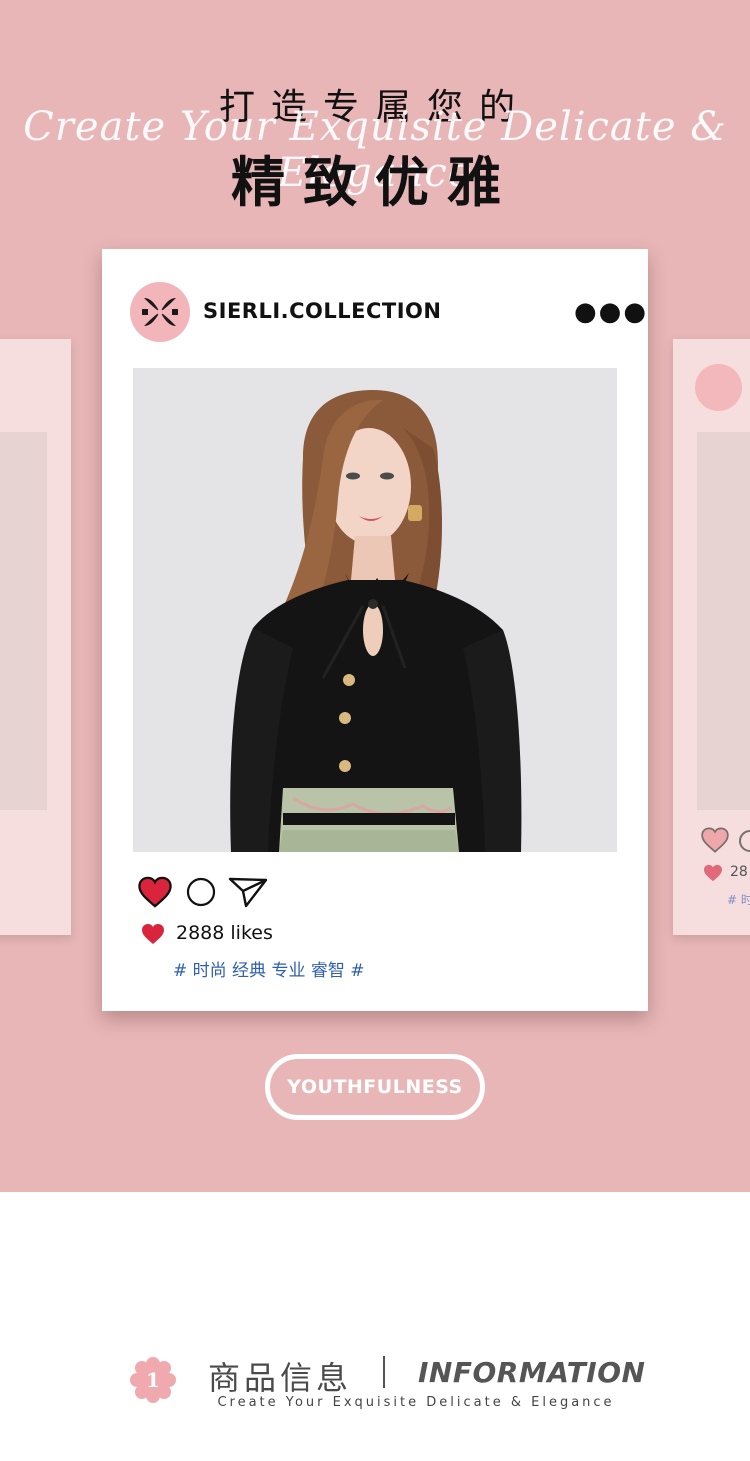 This screenshot has width=750, height=1461. Describe the element at coordinates (384, 1372) in the screenshot. I see `title-divider` at that location.